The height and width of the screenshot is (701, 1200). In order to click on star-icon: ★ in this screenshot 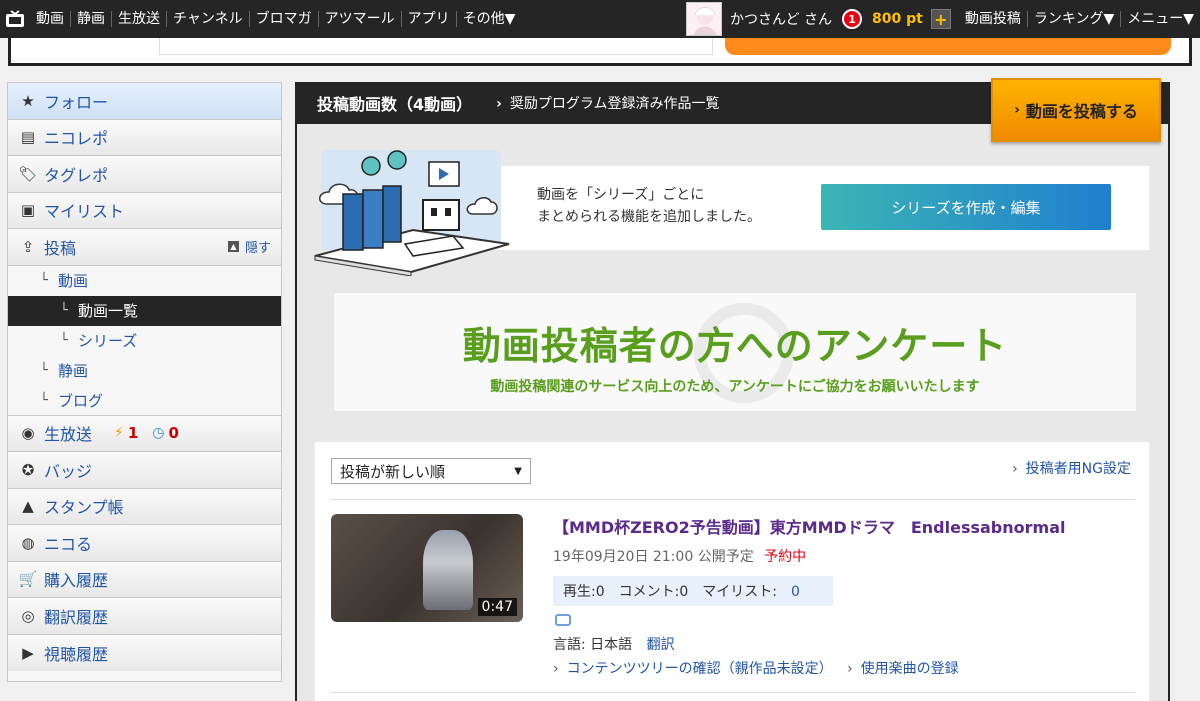, I will do `click(28, 100)`.